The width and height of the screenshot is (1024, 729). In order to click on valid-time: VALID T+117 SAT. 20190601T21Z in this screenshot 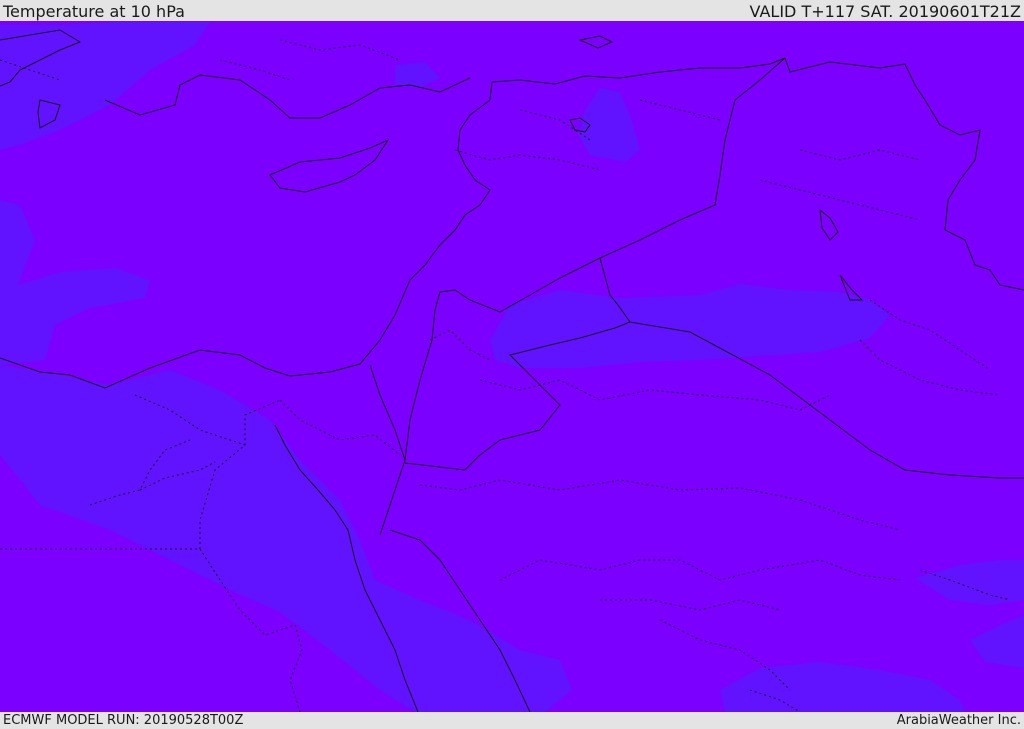, I will do `click(885, 11)`.